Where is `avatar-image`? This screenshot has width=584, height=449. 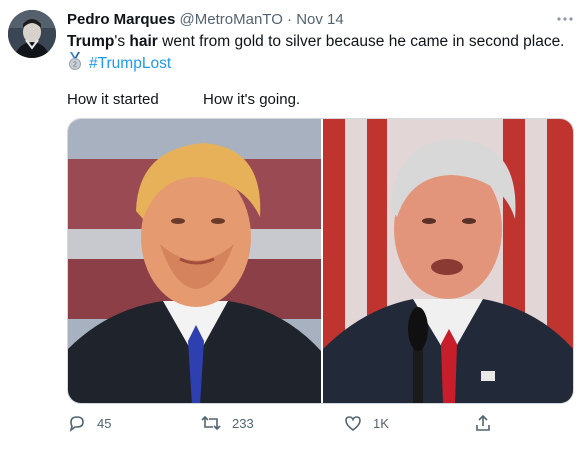
avatar-image is located at coordinates (32, 34).